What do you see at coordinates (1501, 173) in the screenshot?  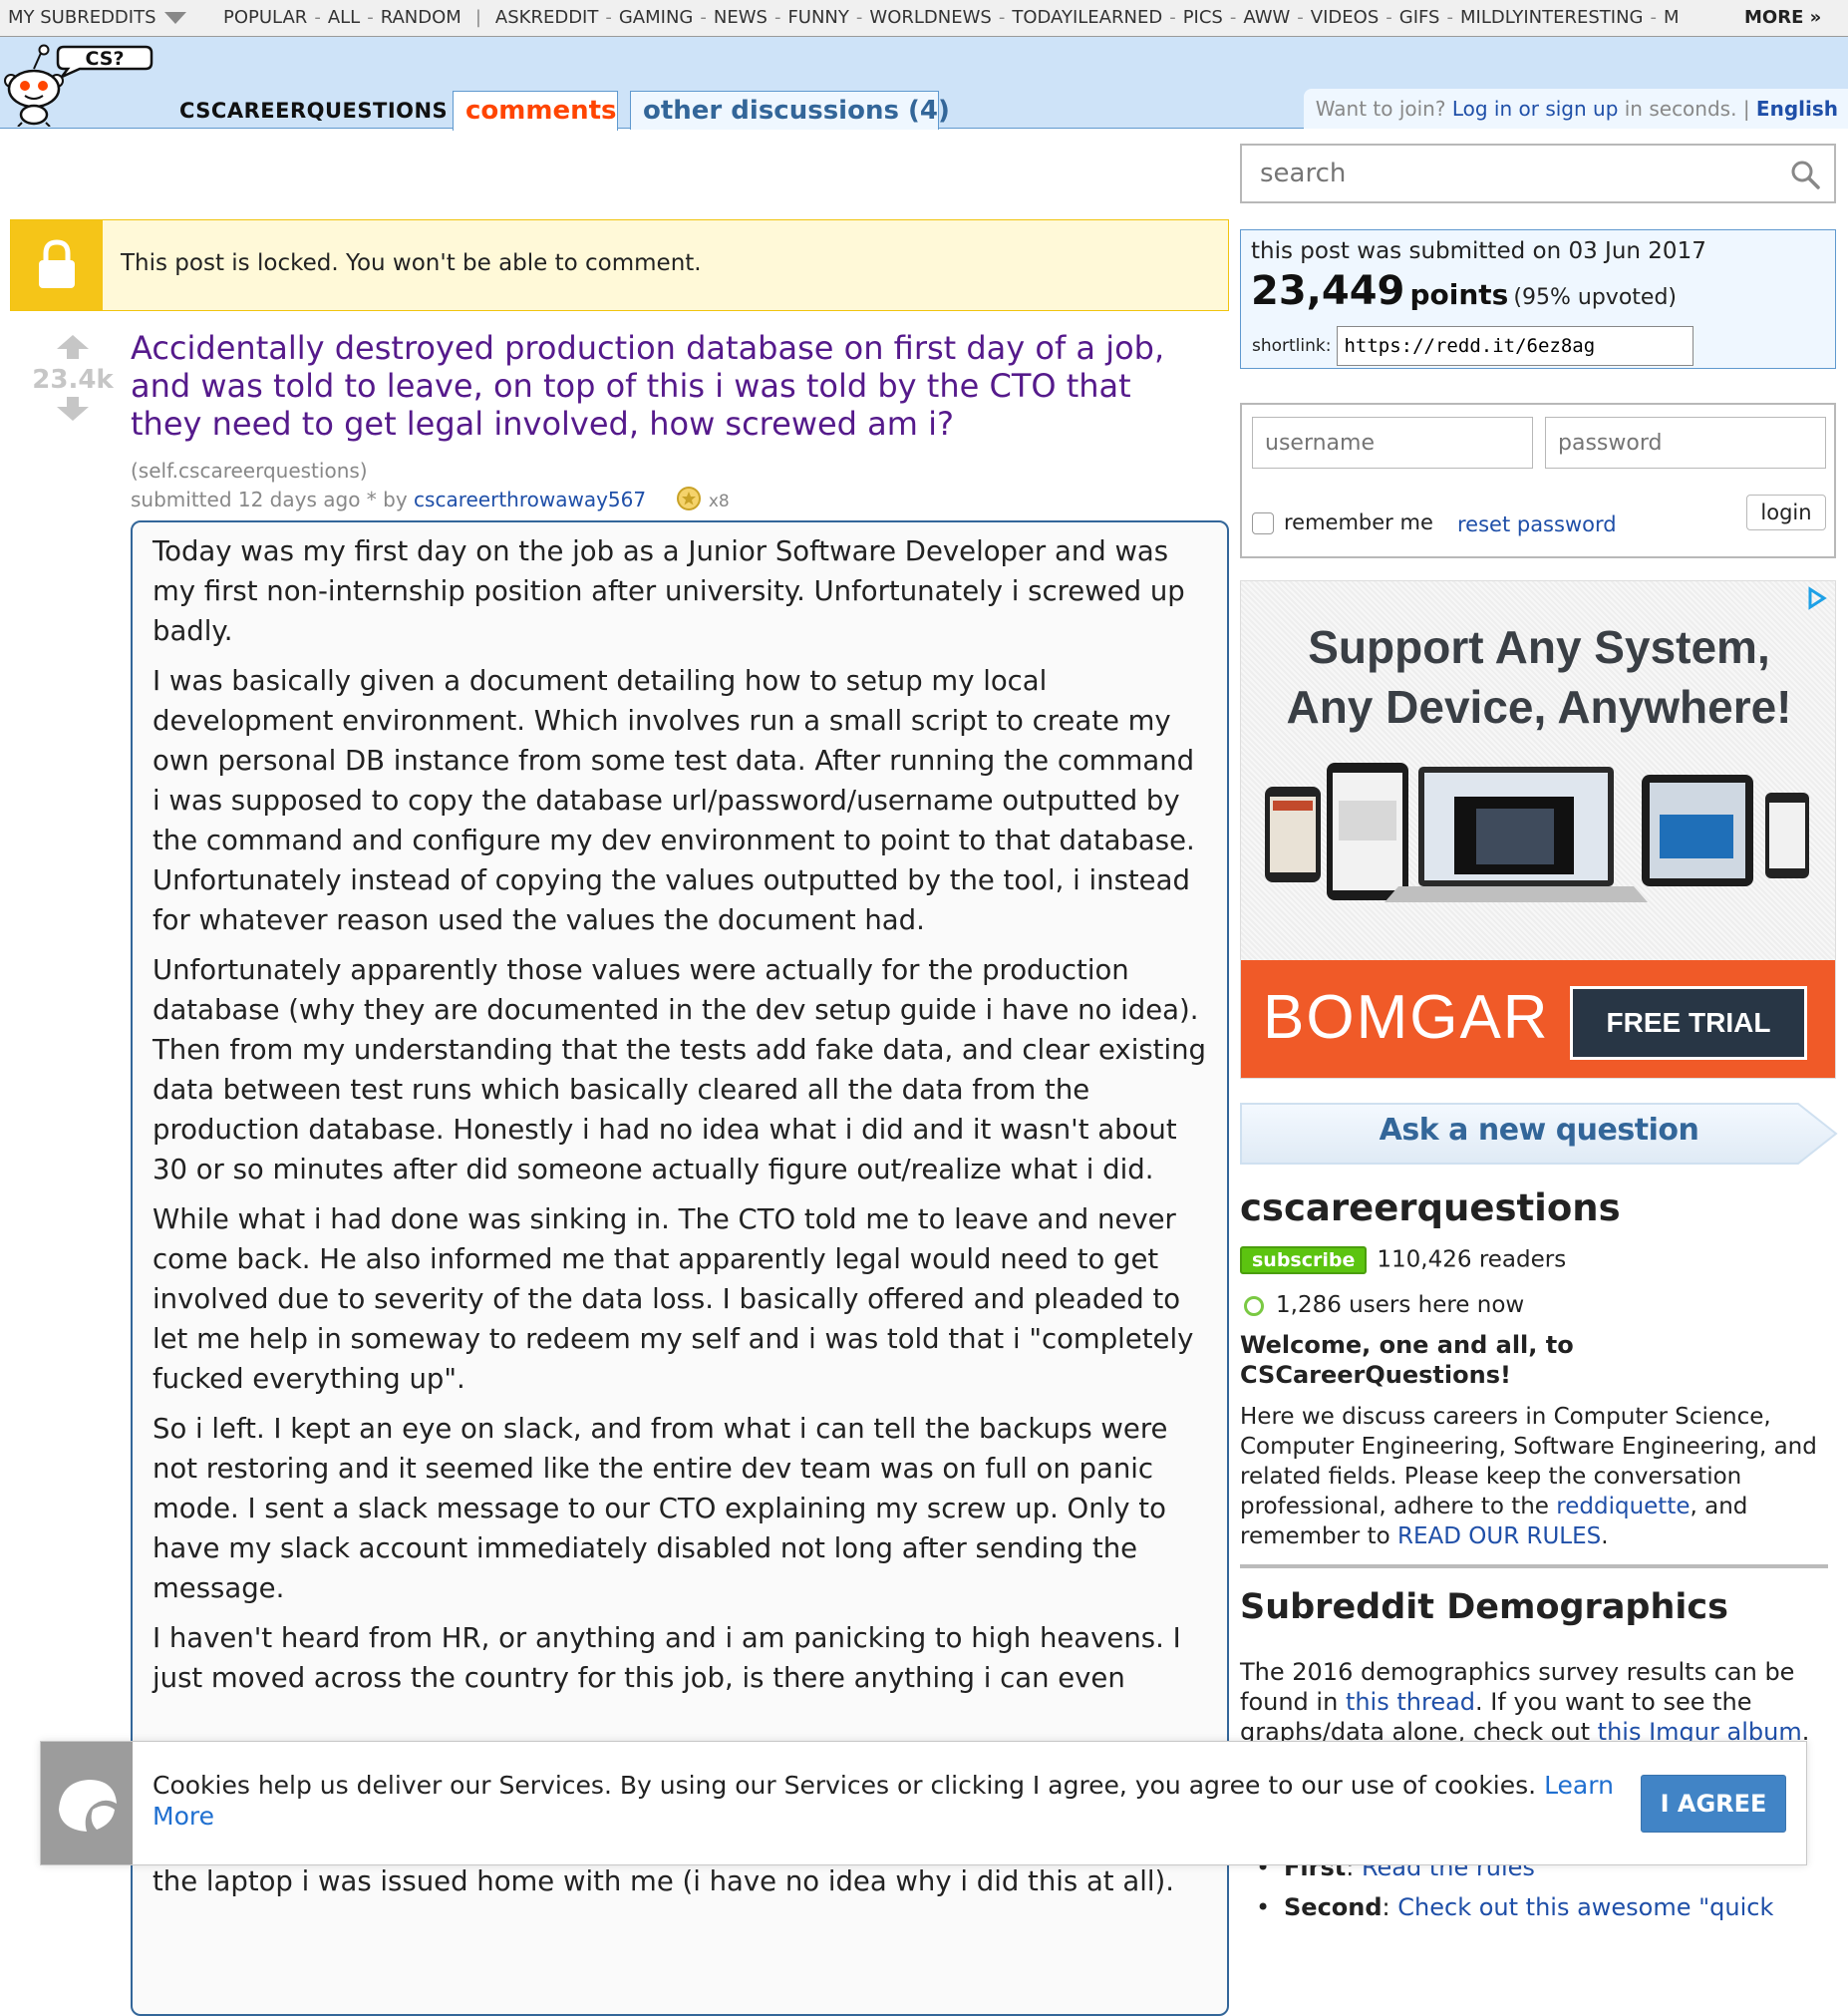 I see `search-input` at bounding box center [1501, 173].